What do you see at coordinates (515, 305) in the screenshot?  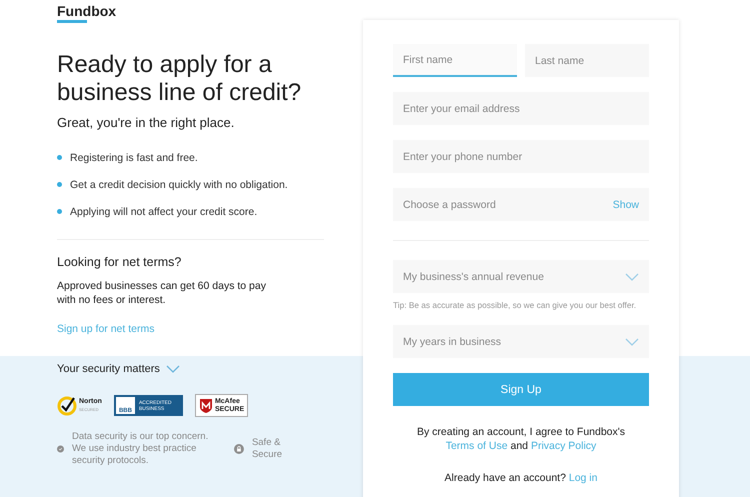 I see `tip-text: Tip: Be as accurate as possible, so we can give you our best offer.` at bounding box center [515, 305].